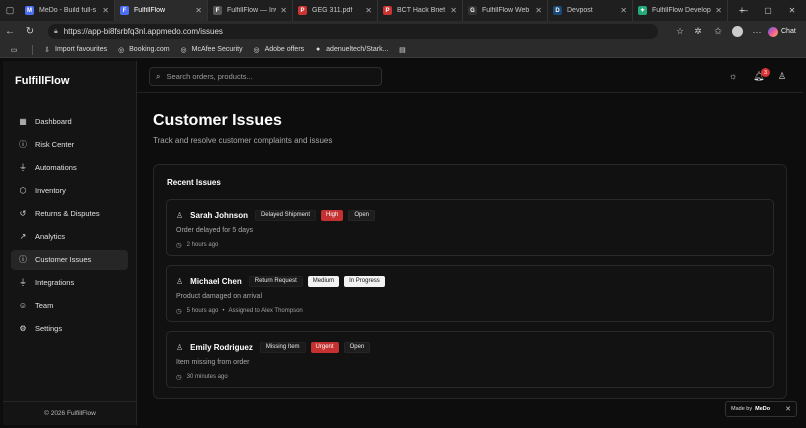  Describe the element at coordinates (737, 31) in the screenshot. I see `profile-avatar` at that location.